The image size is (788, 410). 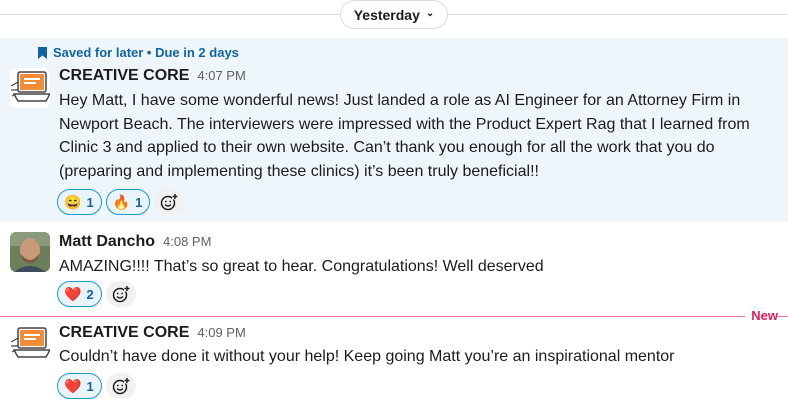 I want to click on date-label: Yesterday, so click(x=386, y=14).